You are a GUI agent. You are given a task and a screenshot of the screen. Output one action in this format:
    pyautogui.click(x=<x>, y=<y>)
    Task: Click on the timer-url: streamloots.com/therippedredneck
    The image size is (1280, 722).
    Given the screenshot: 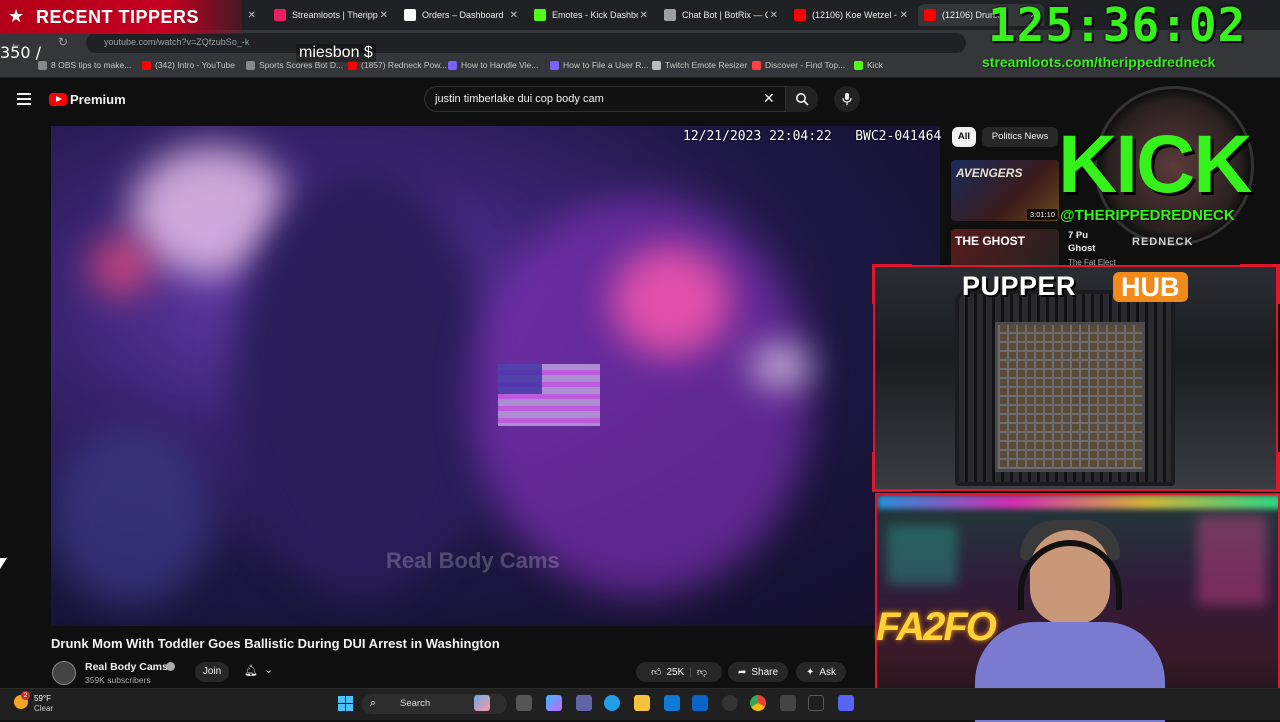 What is the action you would take?
    pyautogui.click(x=1099, y=62)
    